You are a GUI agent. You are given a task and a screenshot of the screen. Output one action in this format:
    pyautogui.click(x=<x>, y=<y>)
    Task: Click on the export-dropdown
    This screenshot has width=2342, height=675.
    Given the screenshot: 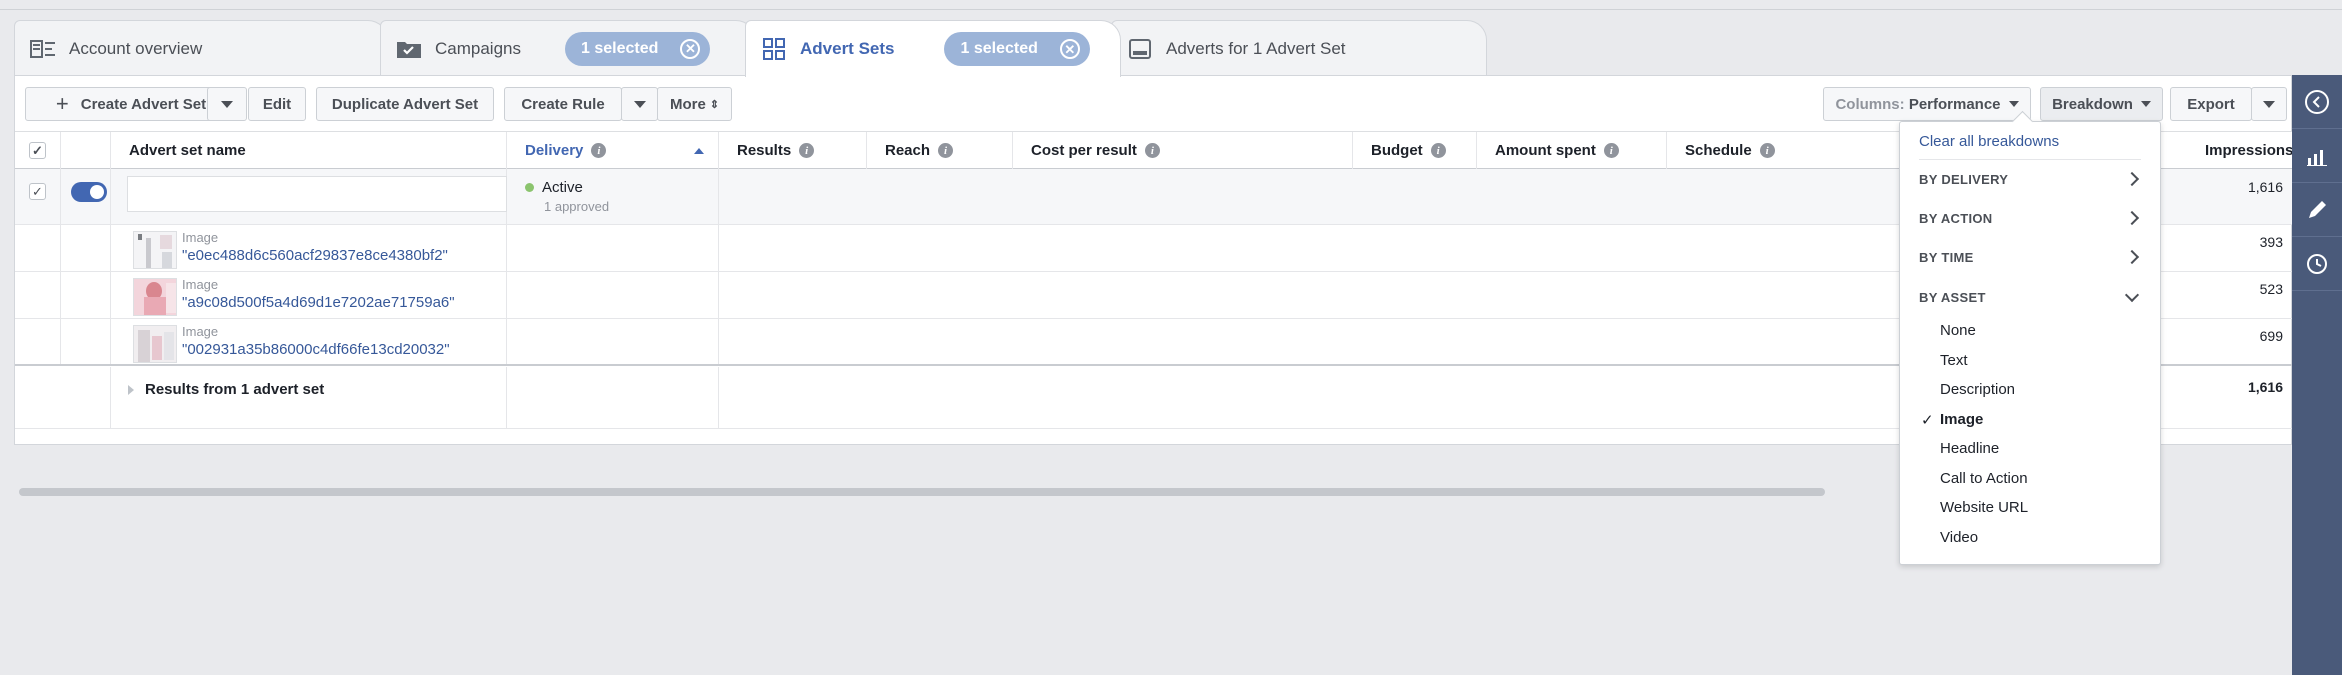 What is the action you would take?
    pyautogui.click(x=2269, y=104)
    